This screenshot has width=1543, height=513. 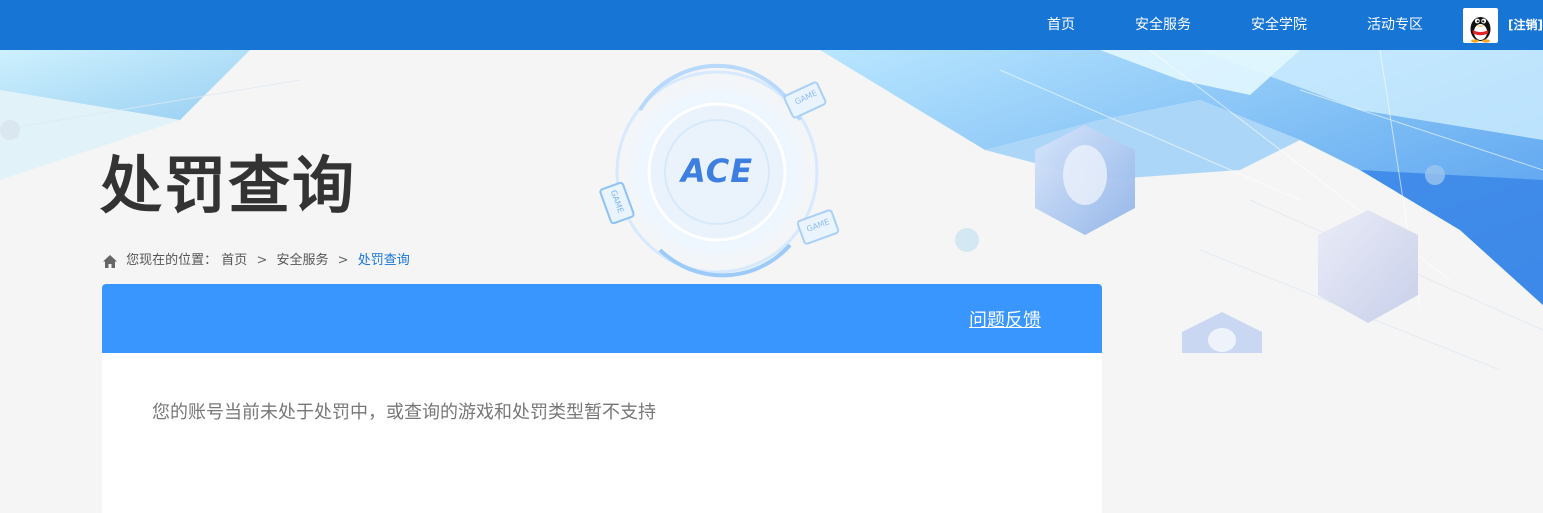 I want to click on breadcrumb-home-link: 首页, so click(x=234, y=261).